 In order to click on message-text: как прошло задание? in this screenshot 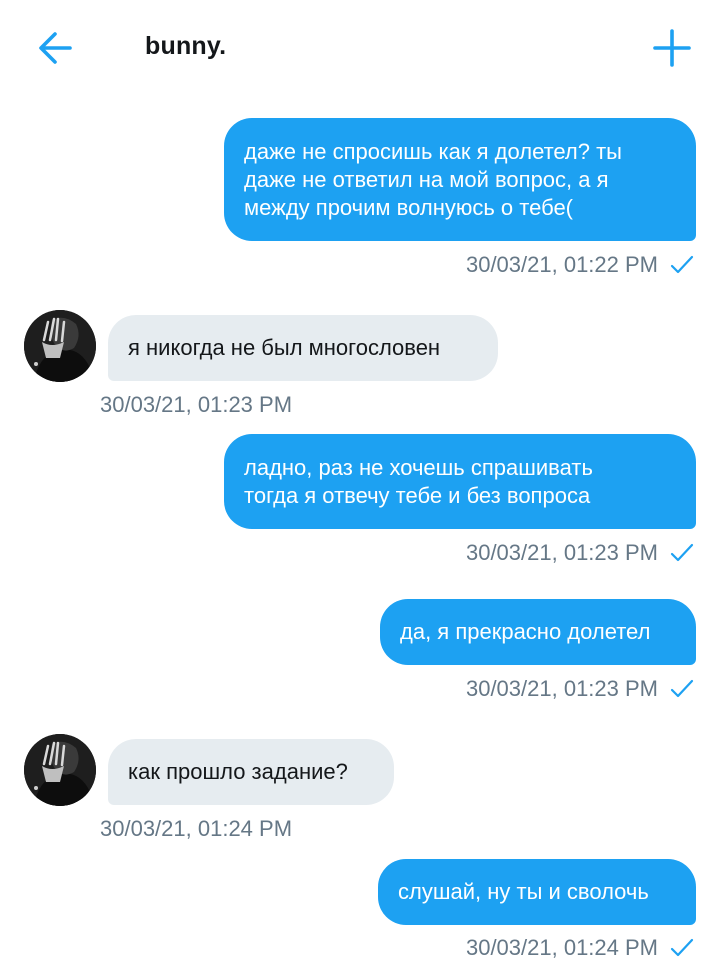, I will do `click(238, 771)`.